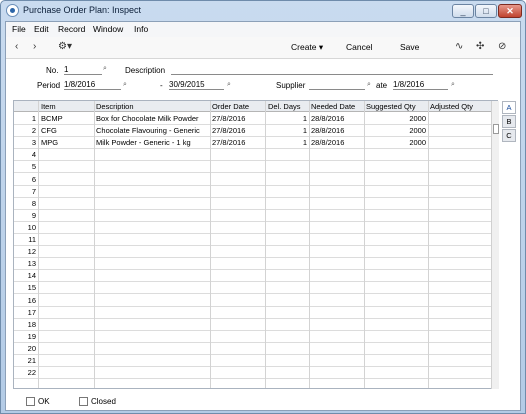 The width and height of the screenshot is (526, 414). Describe the element at coordinates (255, 288) in the screenshot. I see `table-row: 15` at that location.